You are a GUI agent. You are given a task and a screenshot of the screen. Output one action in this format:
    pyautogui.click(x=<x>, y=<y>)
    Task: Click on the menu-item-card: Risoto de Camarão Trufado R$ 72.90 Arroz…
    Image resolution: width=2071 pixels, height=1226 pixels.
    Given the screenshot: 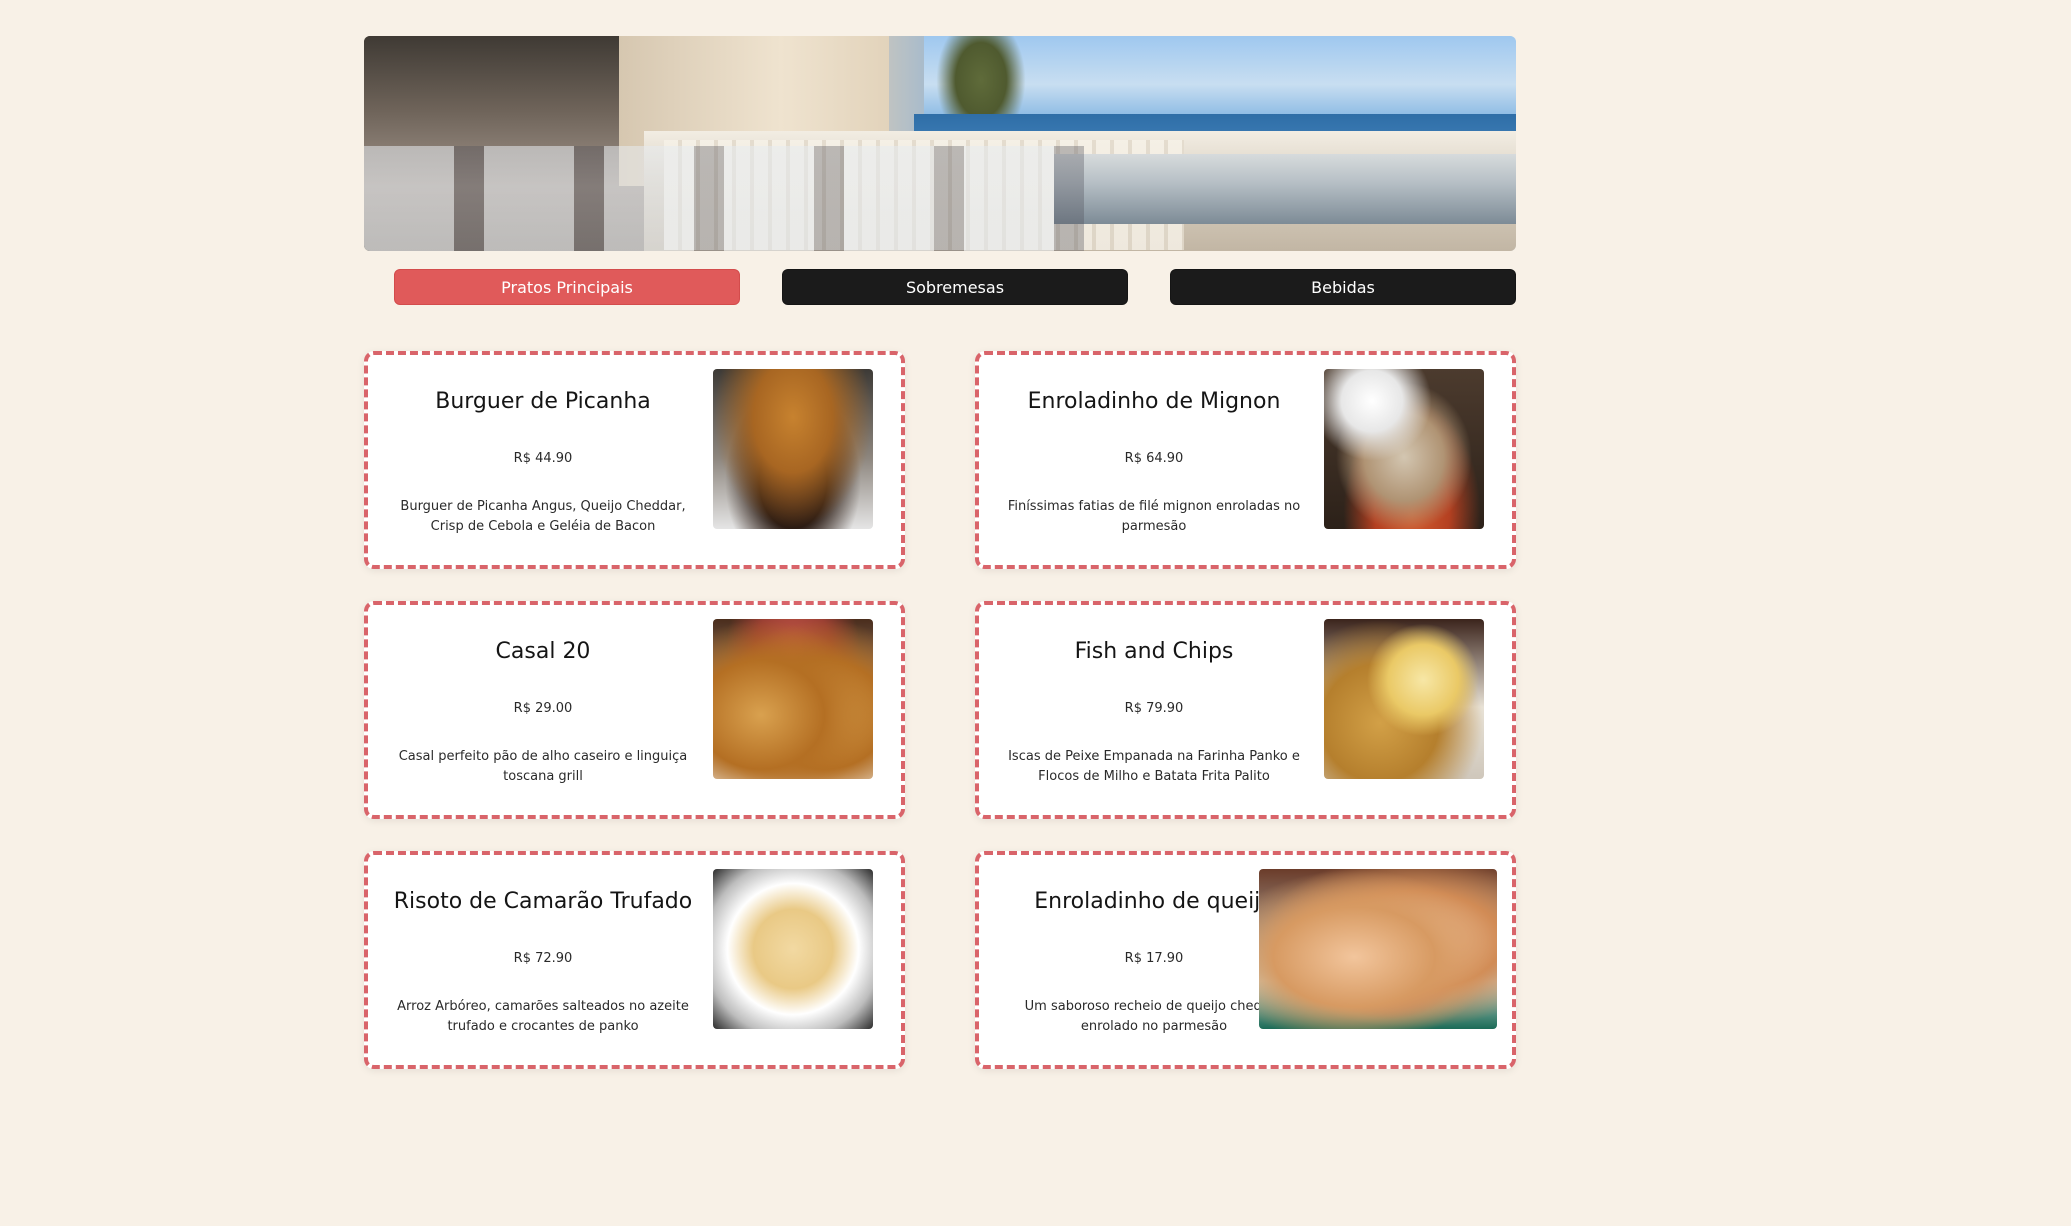 What is the action you would take?
    pyautogui.click(x=634, y=960)
    